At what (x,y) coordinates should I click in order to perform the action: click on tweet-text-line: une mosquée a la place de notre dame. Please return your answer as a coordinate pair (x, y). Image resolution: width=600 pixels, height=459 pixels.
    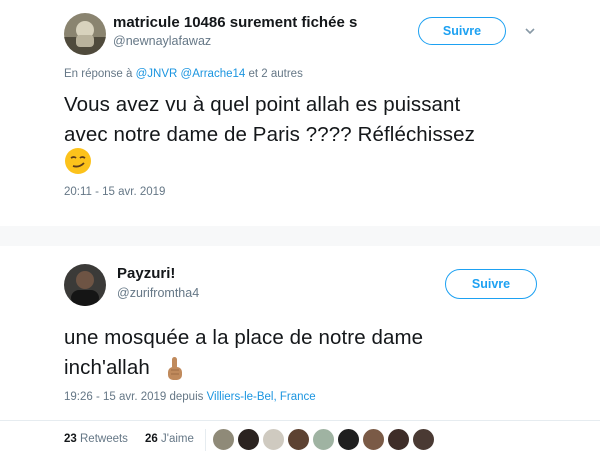
    Looking at the image, I should click on (244, 337).